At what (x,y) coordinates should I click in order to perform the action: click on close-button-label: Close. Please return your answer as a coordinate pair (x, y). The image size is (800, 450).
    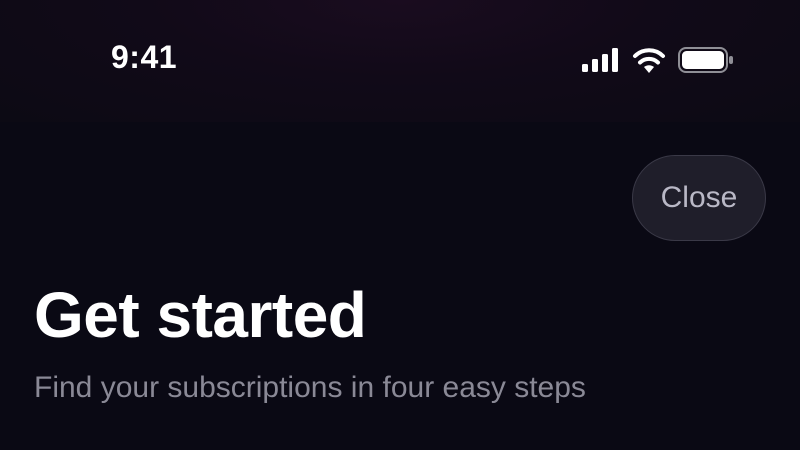
    Looking at the image, I should click on (699, 197).